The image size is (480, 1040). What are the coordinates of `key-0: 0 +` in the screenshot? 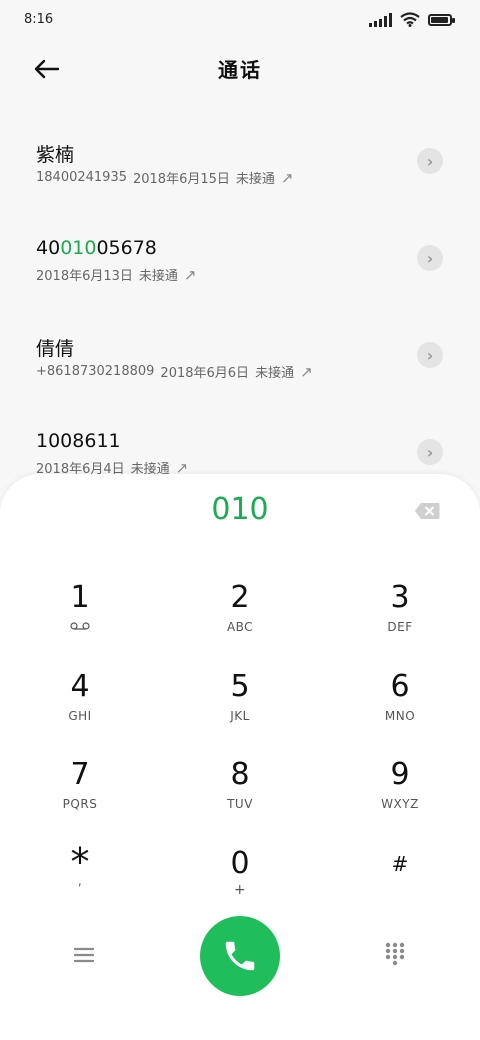 It's located at (240, 884).